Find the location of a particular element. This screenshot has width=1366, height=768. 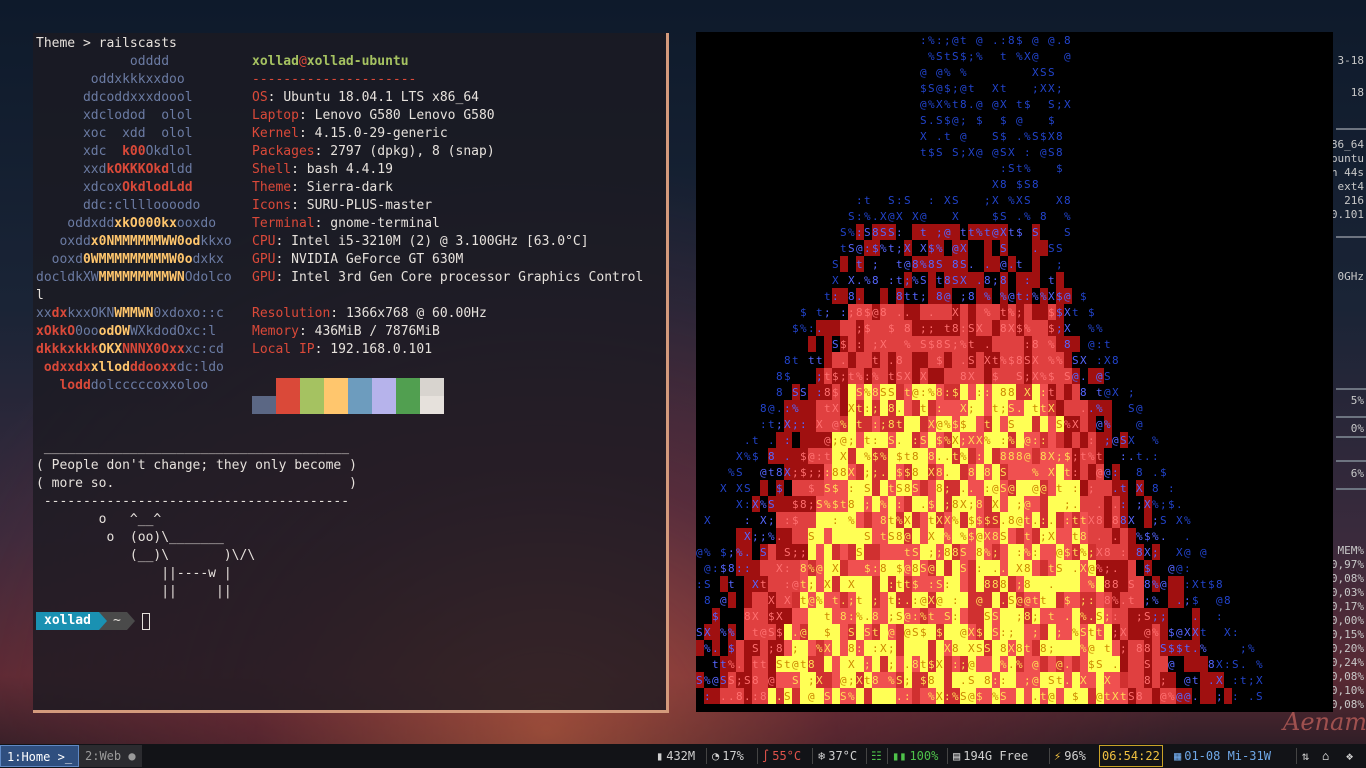

workspace-home: 1:Home >_ is located at coordinates (40, 756).